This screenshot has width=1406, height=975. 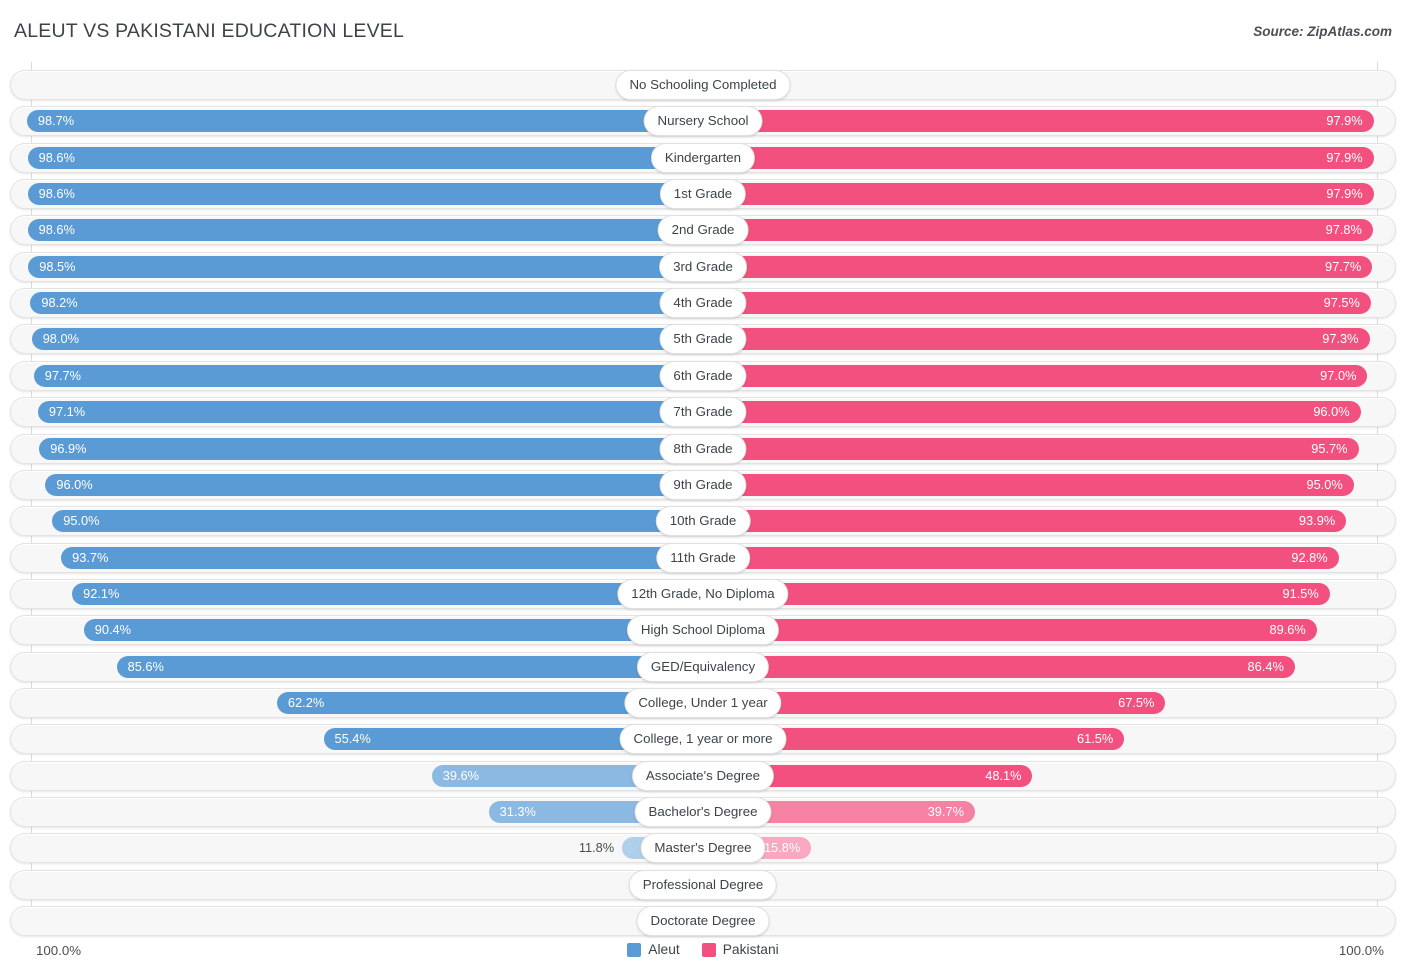 I want to click on chart-row: 98.5% 97.7% 3rd Grade, so click(x=703, y=266).